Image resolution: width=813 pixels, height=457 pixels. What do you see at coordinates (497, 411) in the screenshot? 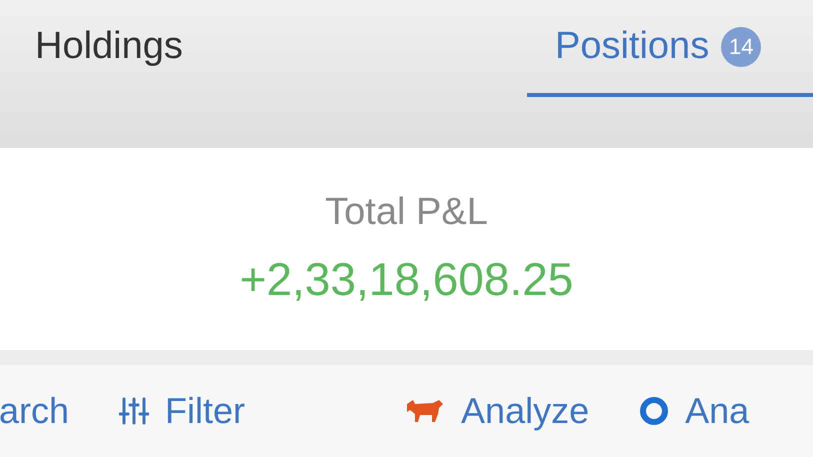
I see `analyze-button: Analyze` at bounding box center [497, 411].